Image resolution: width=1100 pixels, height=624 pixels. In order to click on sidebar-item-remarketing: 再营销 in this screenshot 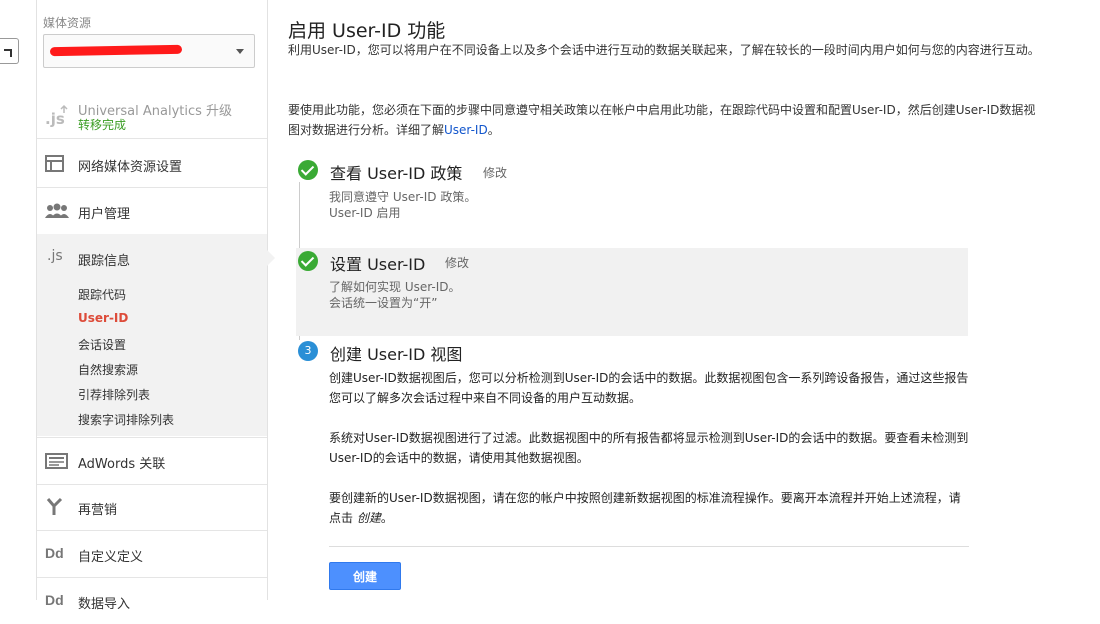, I will do `click(152, 507)`.